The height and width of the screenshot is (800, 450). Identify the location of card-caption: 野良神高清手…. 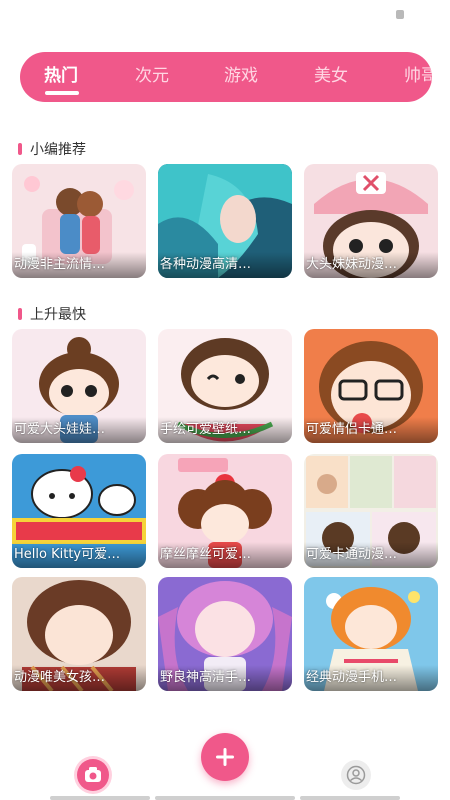
(225, 678).